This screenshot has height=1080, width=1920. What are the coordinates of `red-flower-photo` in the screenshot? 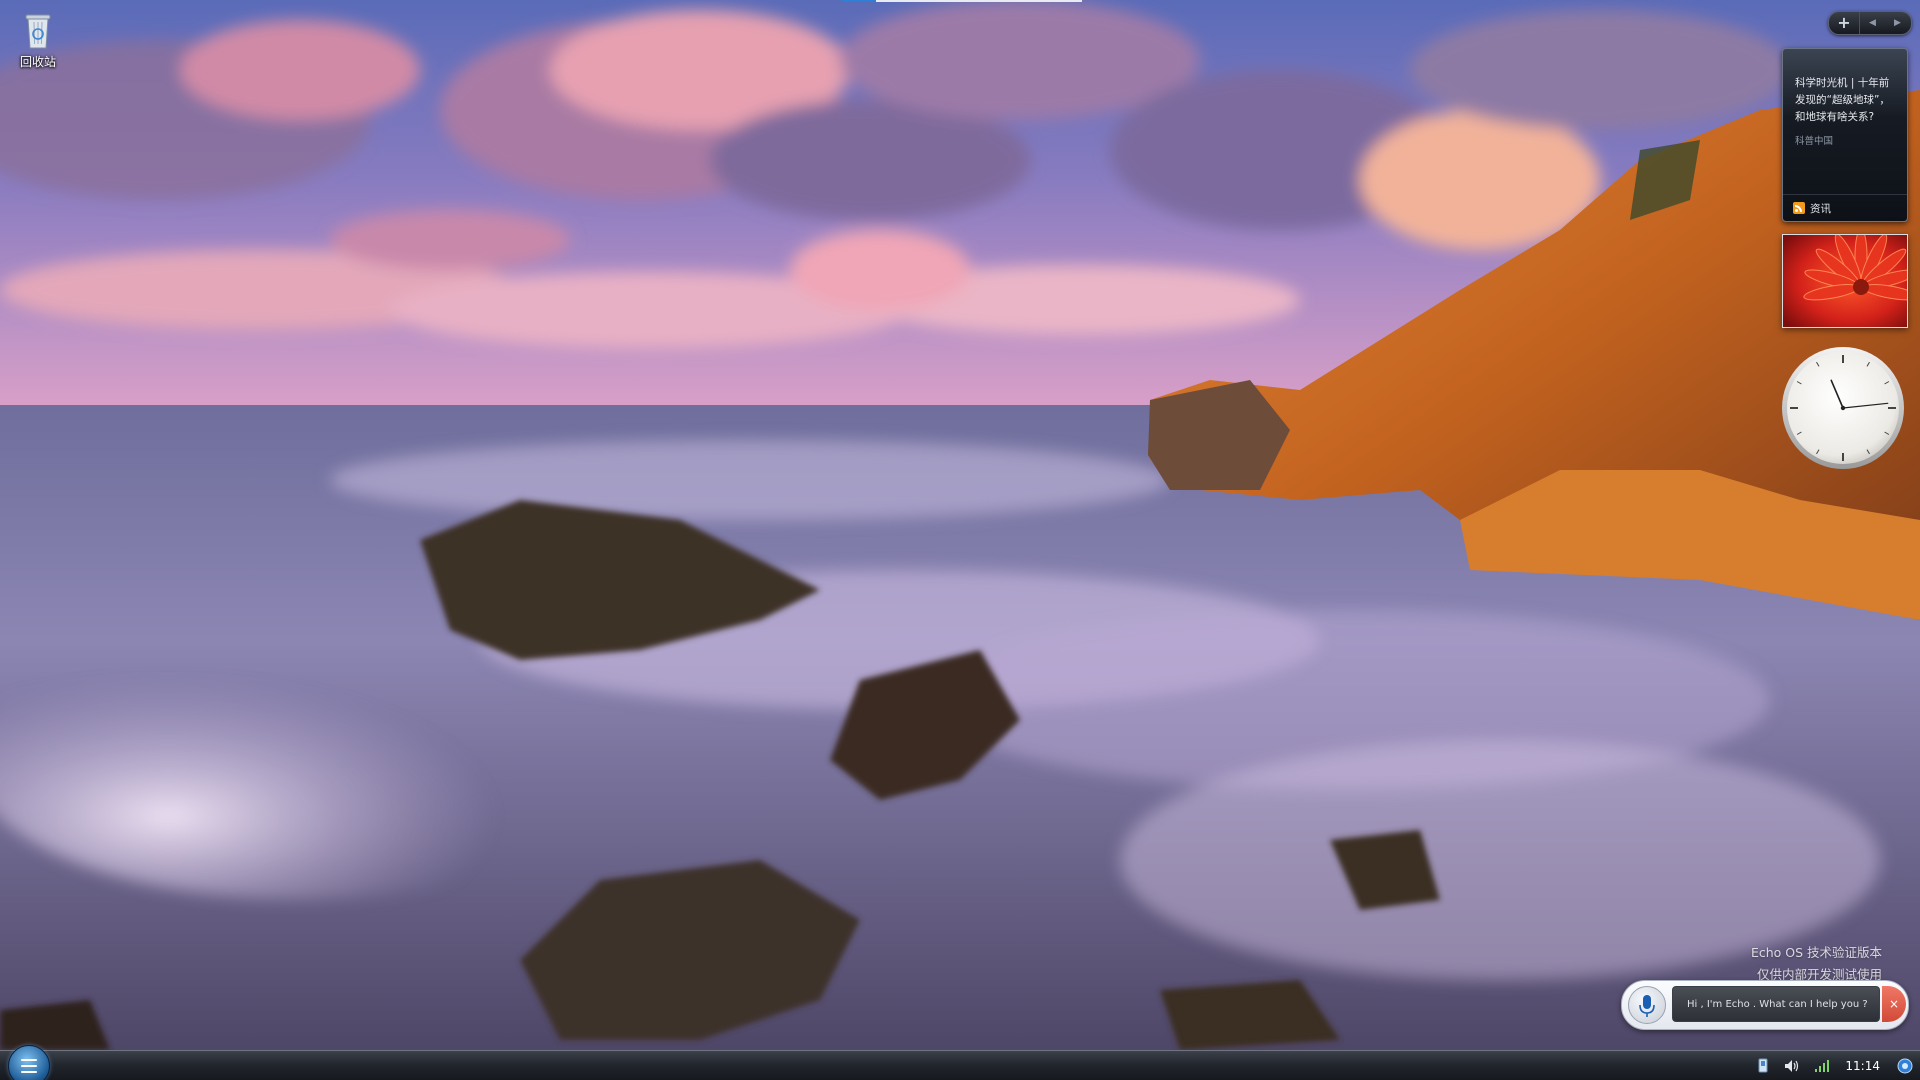 It's located at (1845, 281).